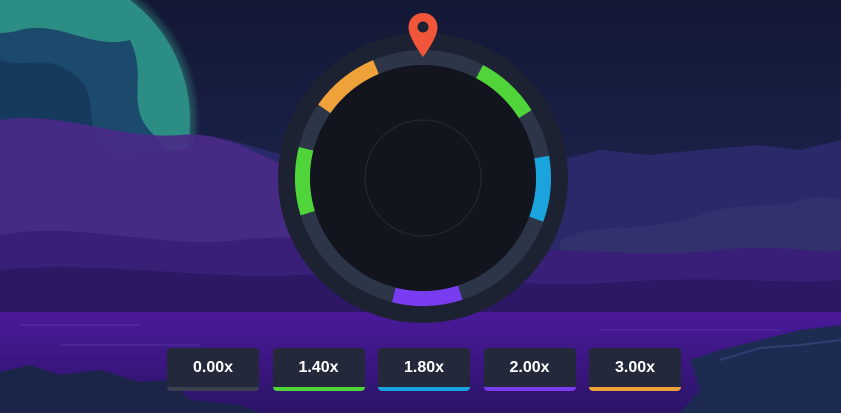 Image resolution: width=841 pixels, height=413 pixels. Describe the element at coordinates (423, 35) in the screenshot. I see `map-pin-icon` at that location.